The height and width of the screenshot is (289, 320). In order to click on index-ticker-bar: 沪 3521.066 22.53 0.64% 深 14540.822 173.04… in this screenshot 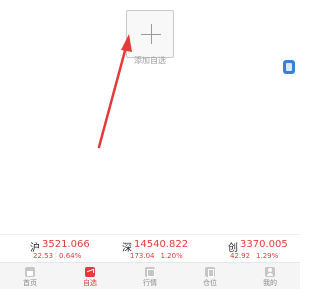, I will do `click(150, 248)`.